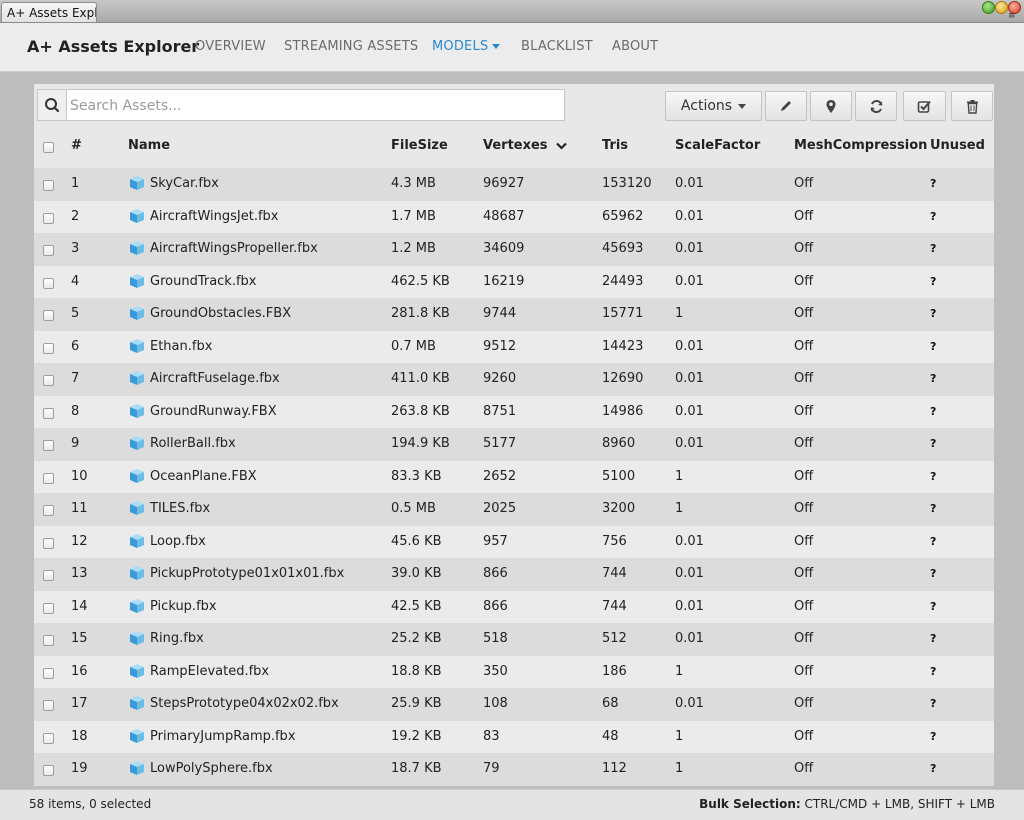 Image resolution: width=1024 pixels, height=820 pixels. I want to click on cell-vertexes: 79, so click(491, 768).